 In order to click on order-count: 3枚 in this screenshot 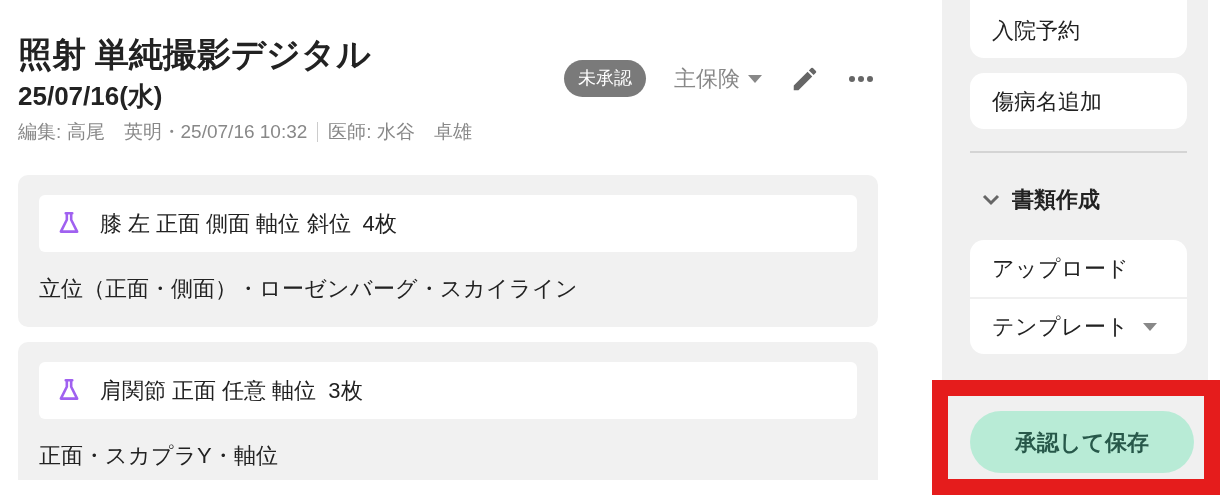, I will do `click(345, 390)`.